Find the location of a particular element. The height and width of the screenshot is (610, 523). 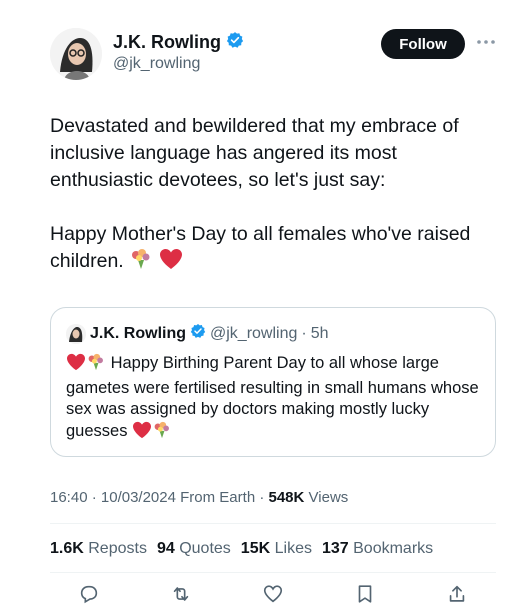

reposts-count: 1.6K is located at coordinates (67, 548).